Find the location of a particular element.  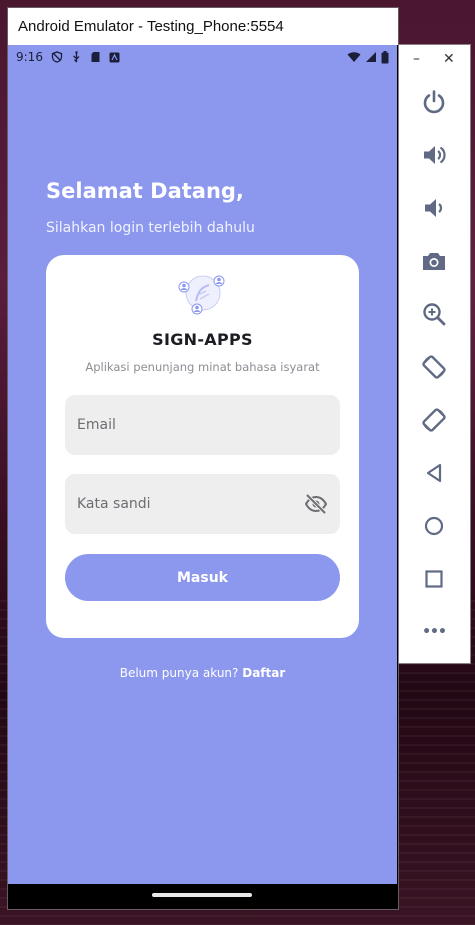

app-notification-icon is located at coordinates (114, 57).